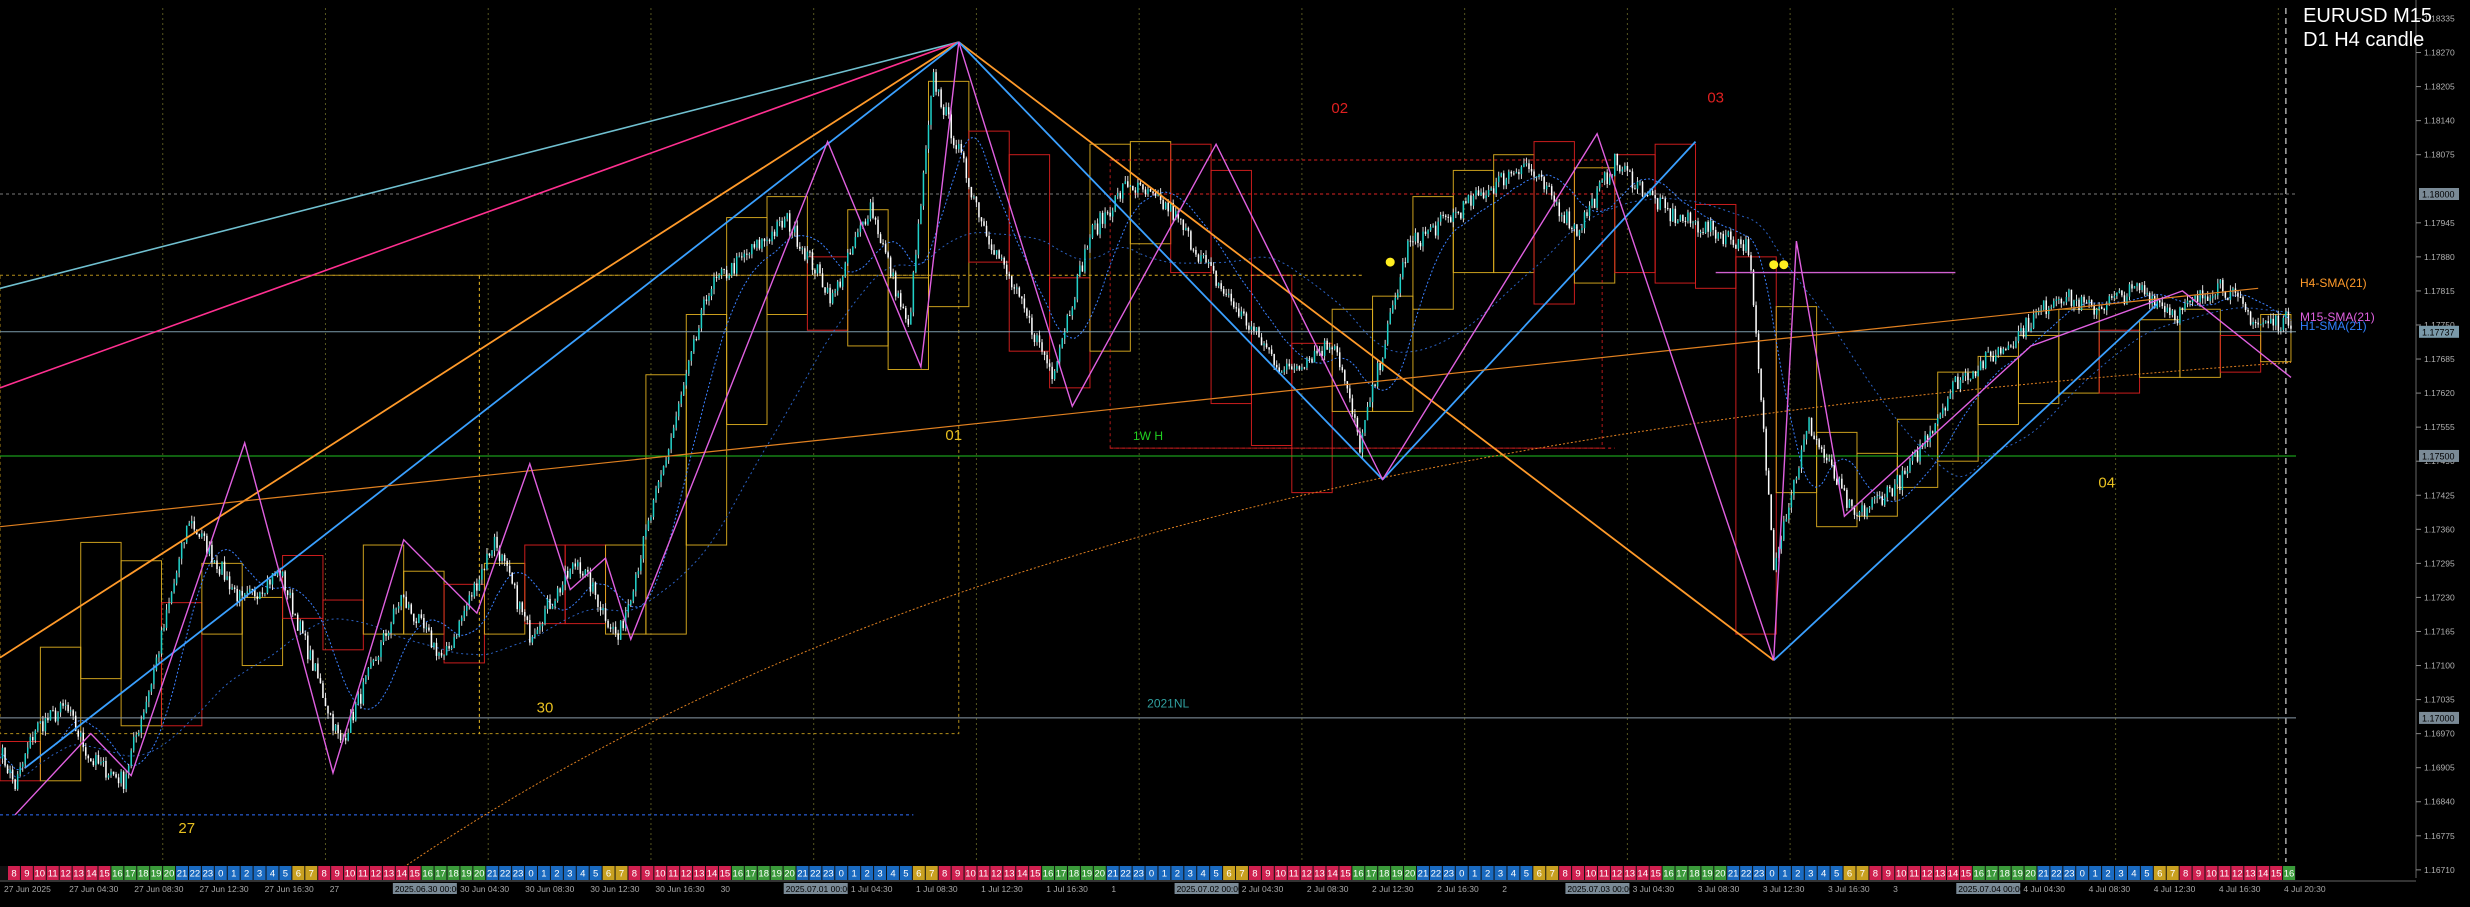  Describe the element at coordinates (26, 874) in the screenshot. I see `hour-cell-label: 9` at that location.